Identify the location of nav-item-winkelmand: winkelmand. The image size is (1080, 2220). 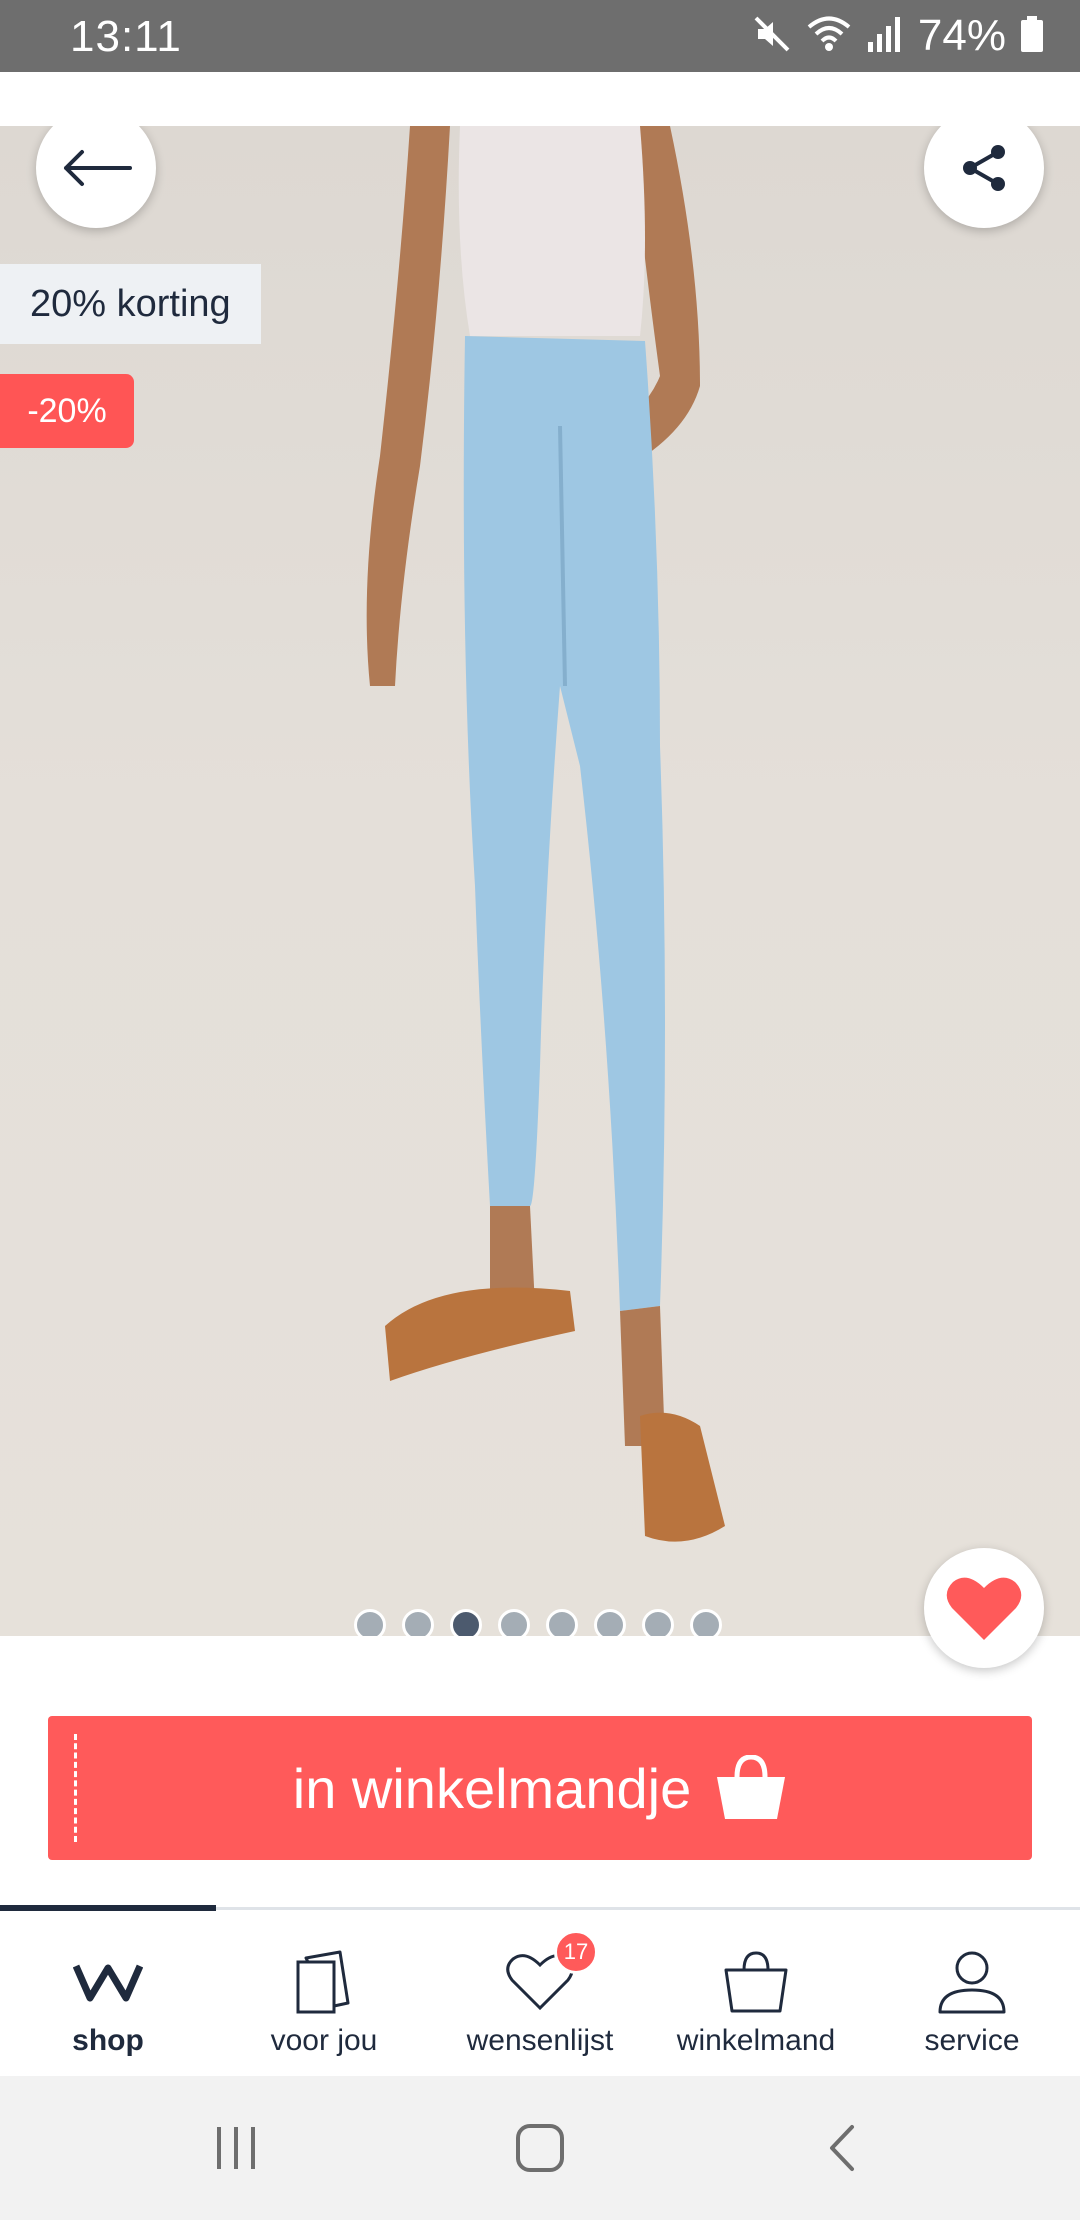
(756, 1994).